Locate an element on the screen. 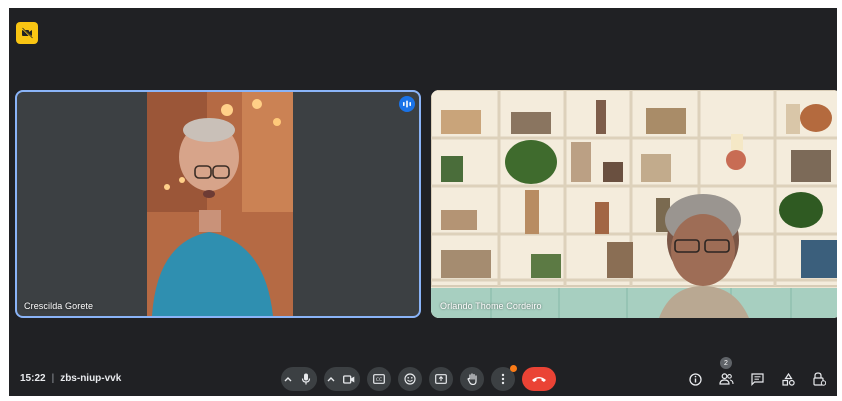 This screenshot has height=401, width=842. meeting-code: zbs-niup-vvk is located at coordinates (90, 378).